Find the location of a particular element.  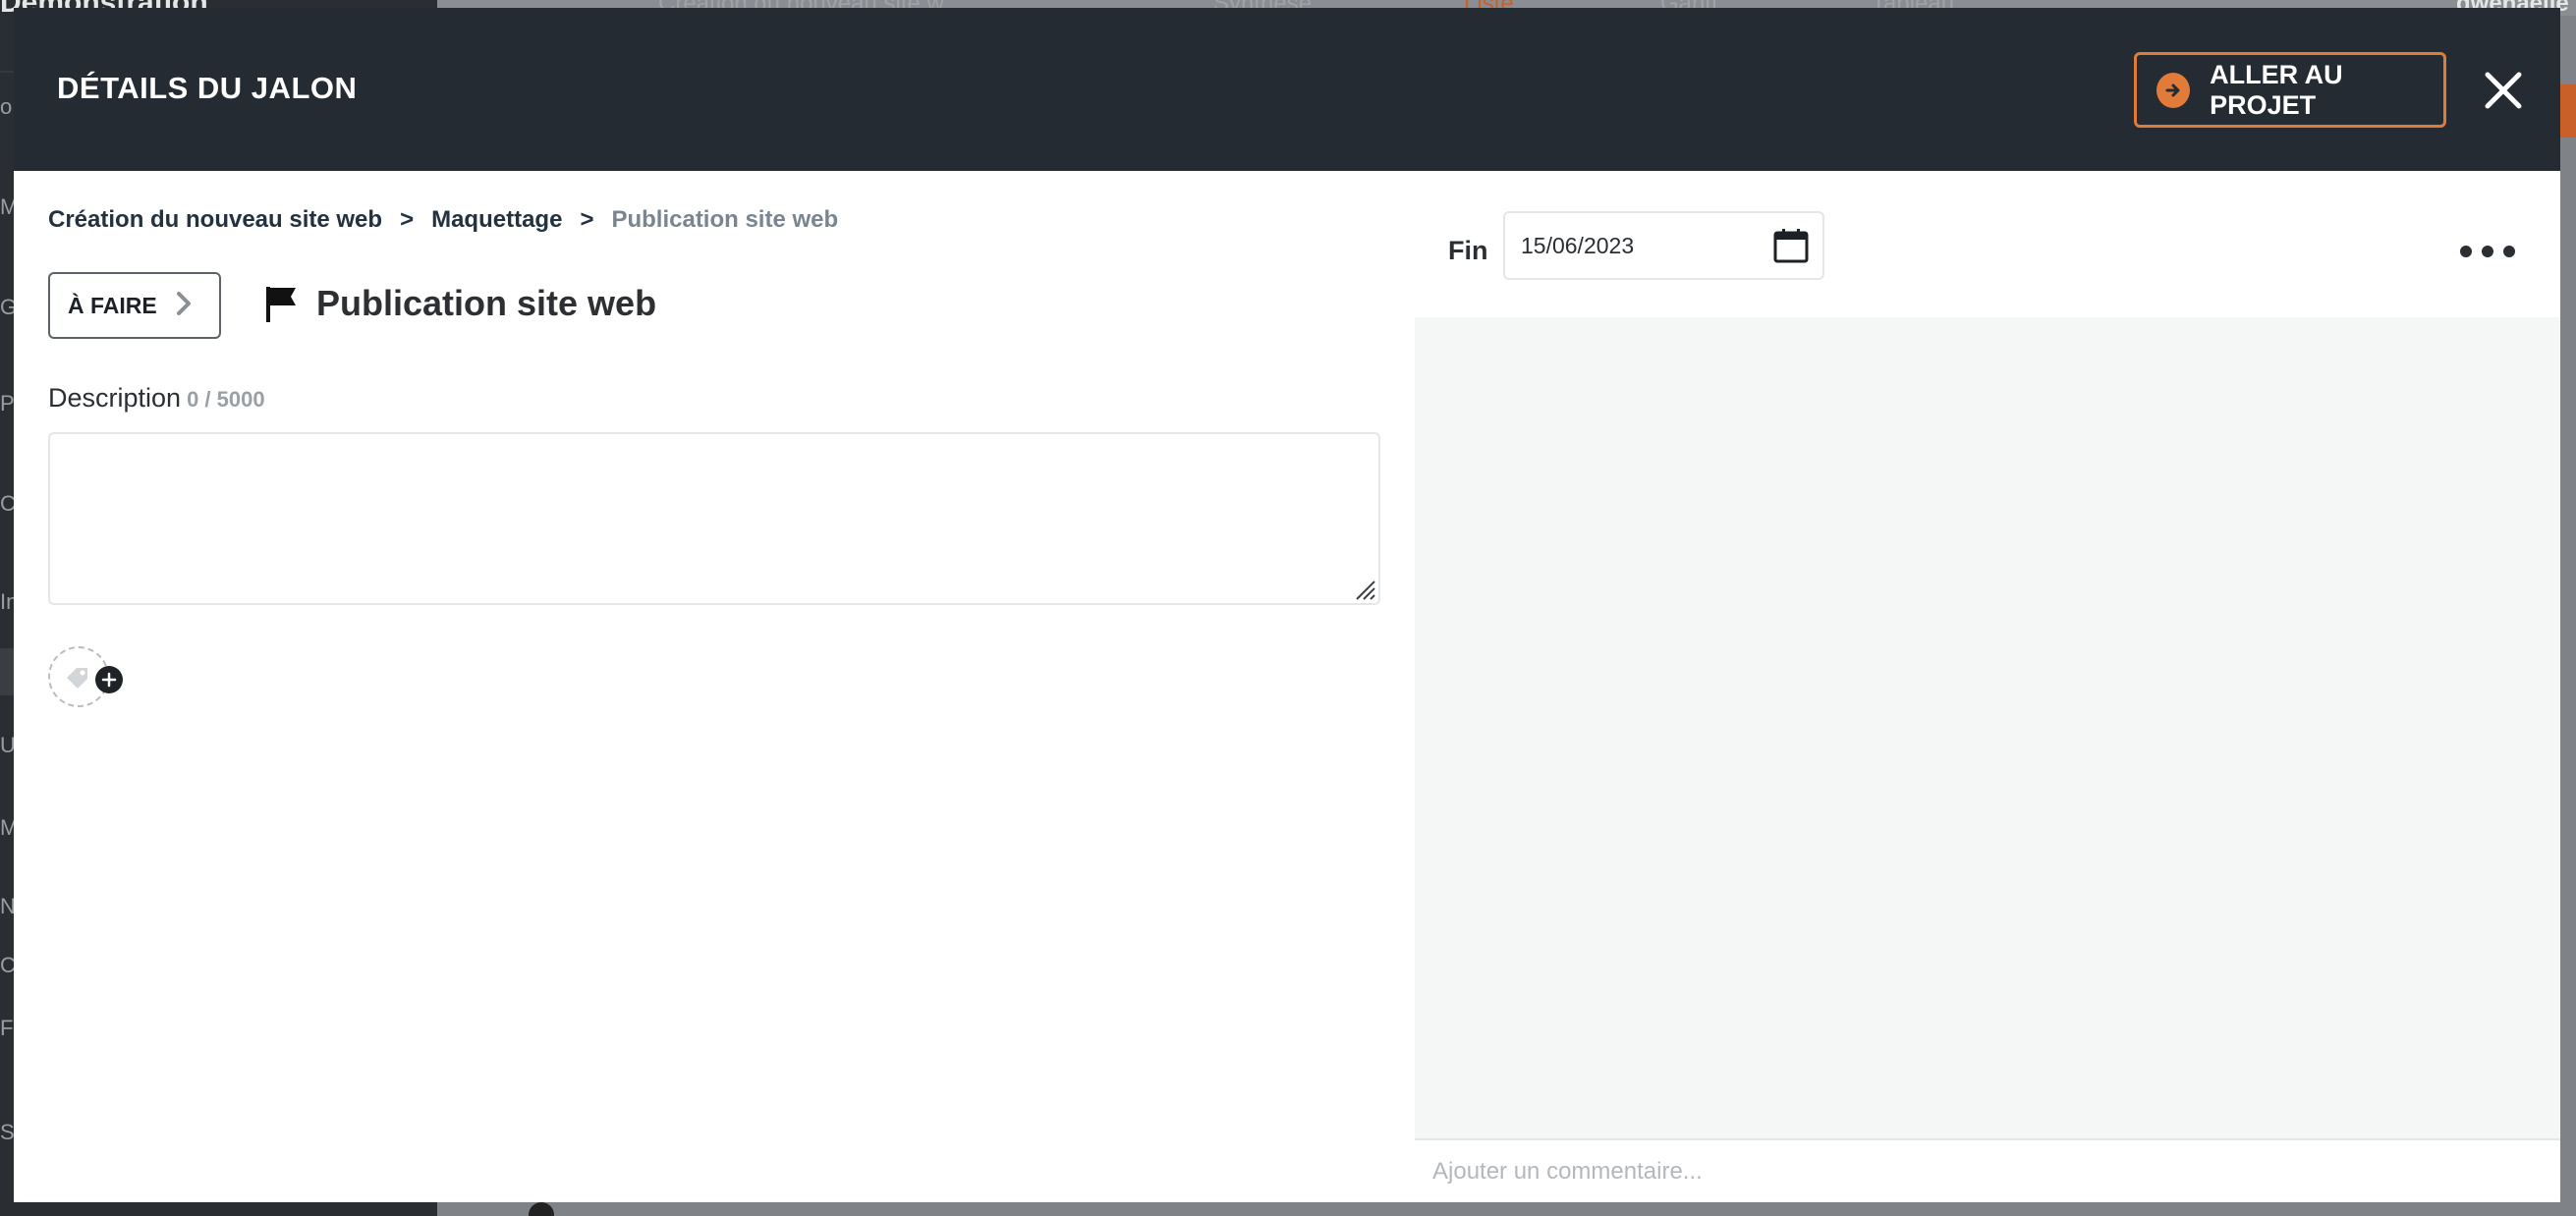

status-label: À FAIRE is located at coordinates (112, 305).